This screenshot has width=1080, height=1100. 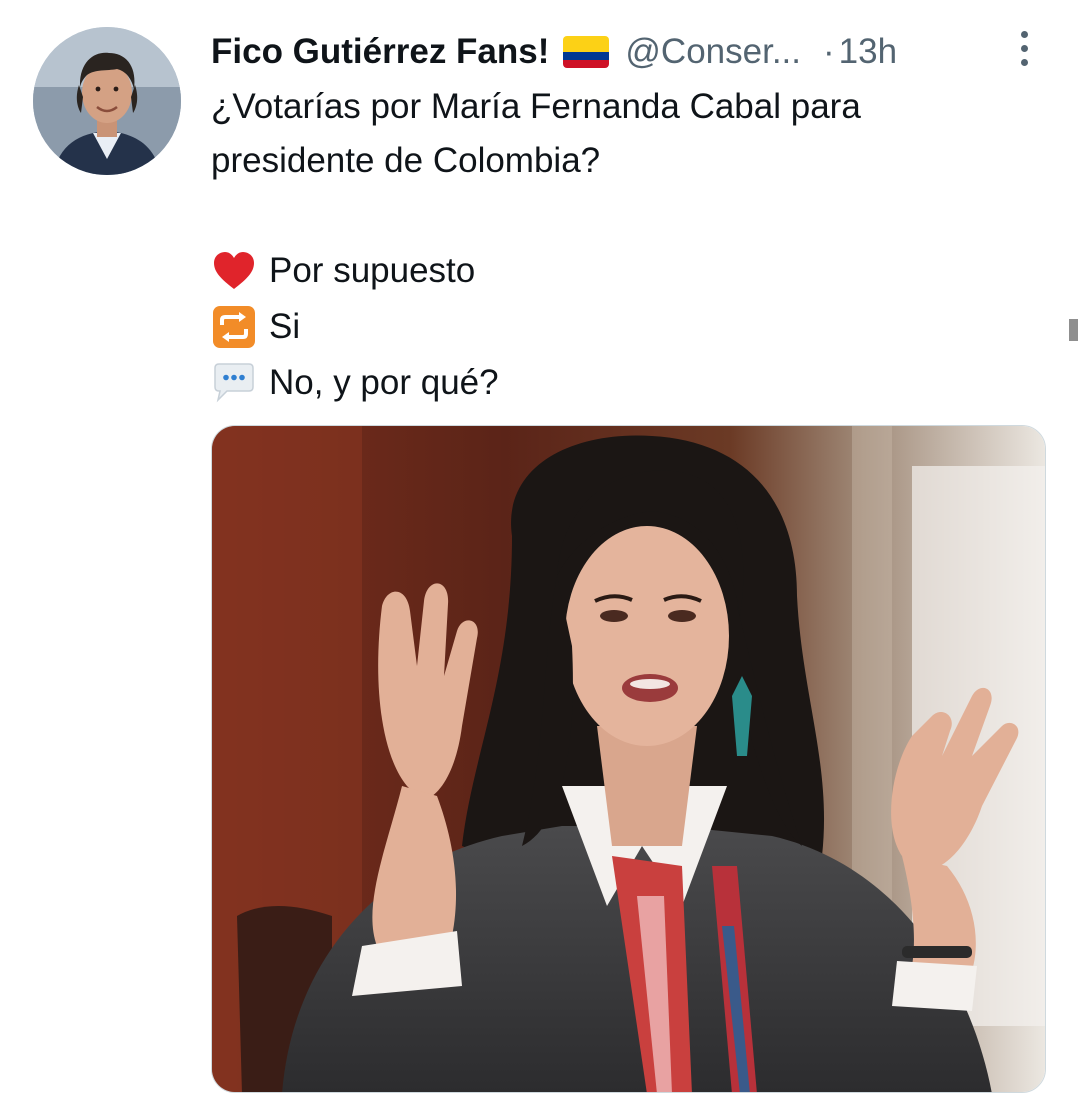 What do you see at coordinates (372, 270) in the screenshot?
I see `option-label: Por supuesto` at bounding box center [372, 270].